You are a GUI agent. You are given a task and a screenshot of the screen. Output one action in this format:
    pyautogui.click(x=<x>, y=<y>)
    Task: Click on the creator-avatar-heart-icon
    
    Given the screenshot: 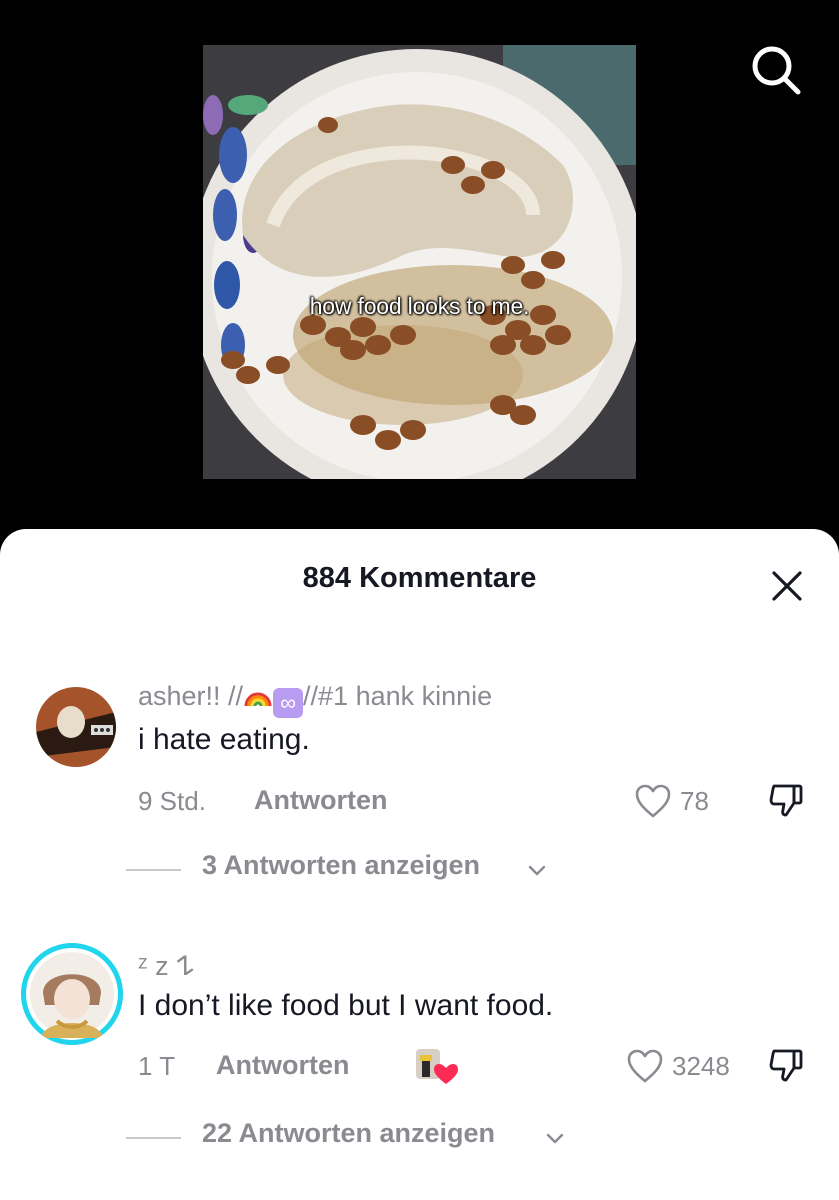 What is the action you would take?
    pyautogui.click(x=437, y=1066)
    